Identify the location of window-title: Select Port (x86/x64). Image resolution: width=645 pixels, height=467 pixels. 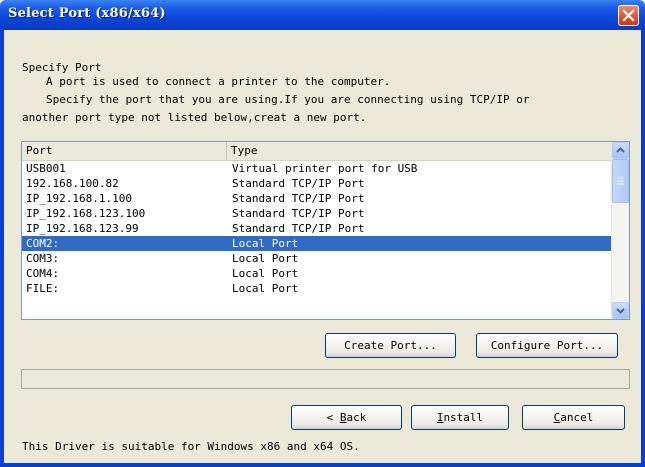
(87, 13).